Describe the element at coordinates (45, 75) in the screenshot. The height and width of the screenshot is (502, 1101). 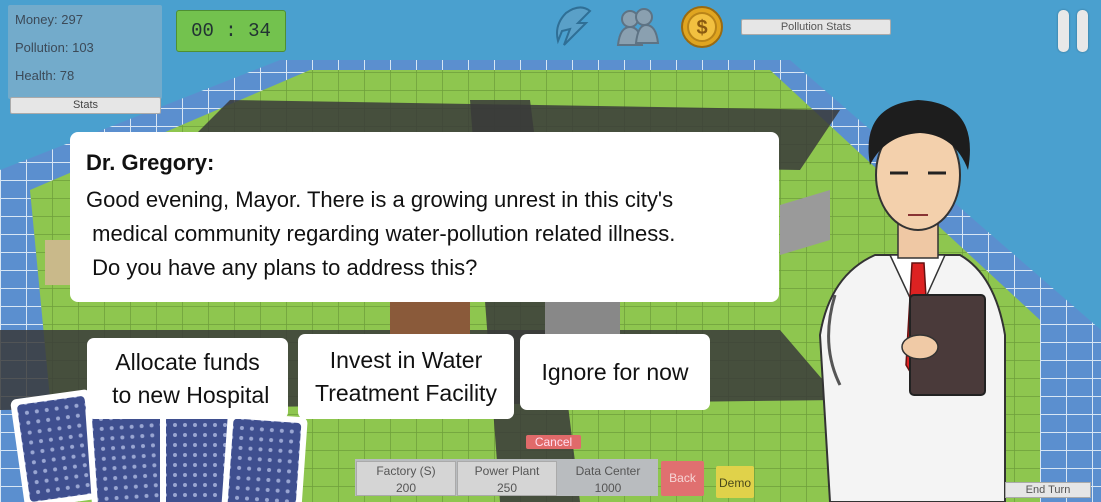
I see `health-stat: Health: 78` at that location.